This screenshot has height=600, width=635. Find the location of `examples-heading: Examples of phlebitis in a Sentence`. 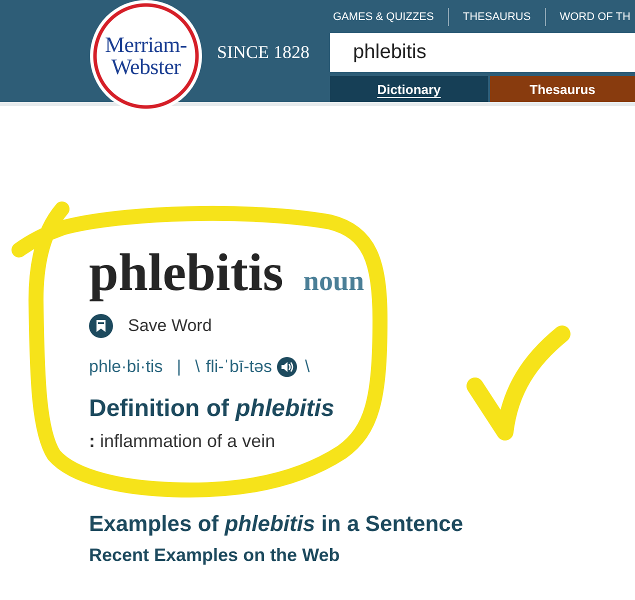

examples-heading: Examples of phlebitis in a Sentence is located at coordinates (276, 524).